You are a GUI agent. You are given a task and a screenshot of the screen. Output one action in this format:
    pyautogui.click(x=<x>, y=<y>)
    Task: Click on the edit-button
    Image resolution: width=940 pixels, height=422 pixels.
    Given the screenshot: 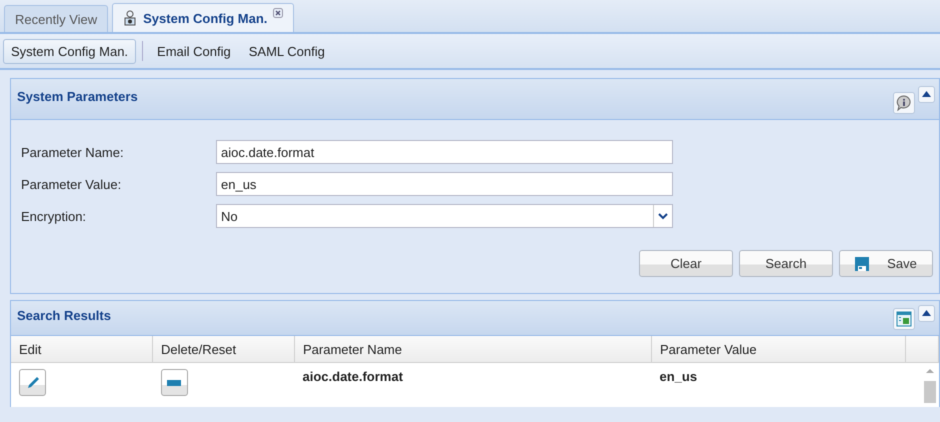 What is the action you would take?
    pyautogui.click(x=32, y=382)
    